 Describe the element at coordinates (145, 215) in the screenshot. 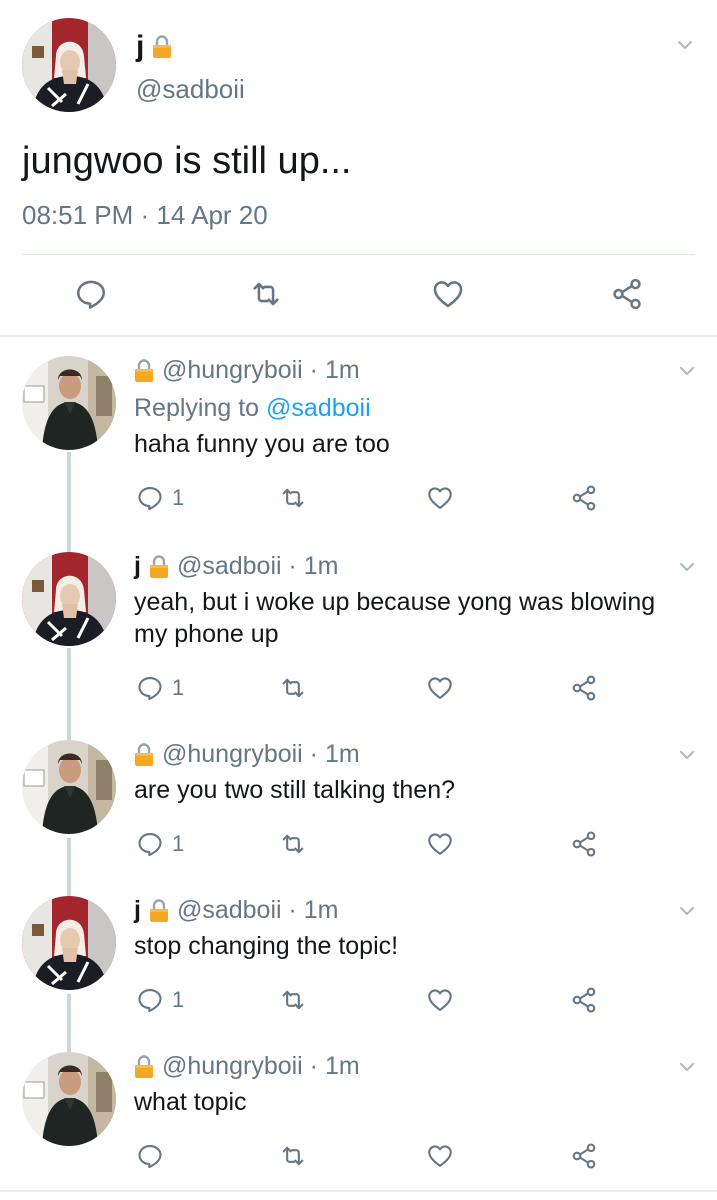

I see `tweet-timestamp: 08:51 PM · 14 Apr 20` at that location.